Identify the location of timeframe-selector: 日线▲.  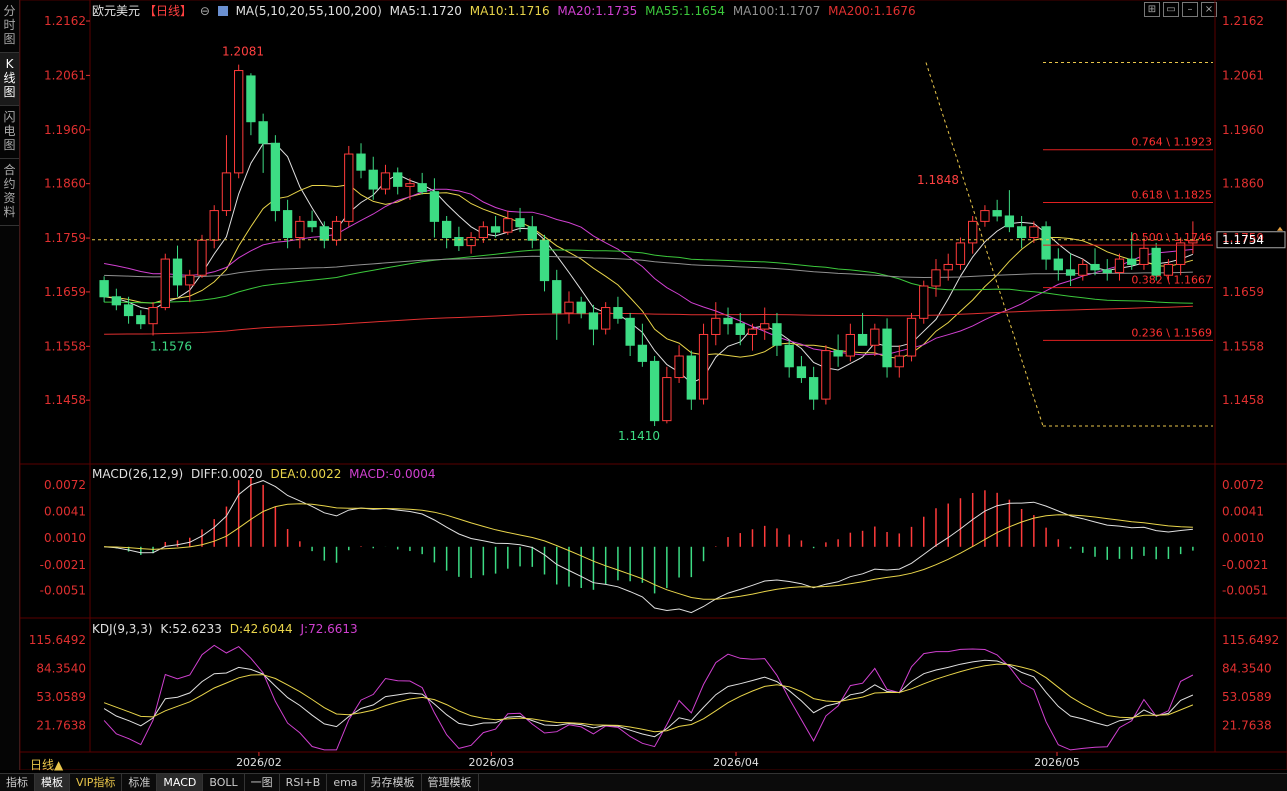
(46, 764).